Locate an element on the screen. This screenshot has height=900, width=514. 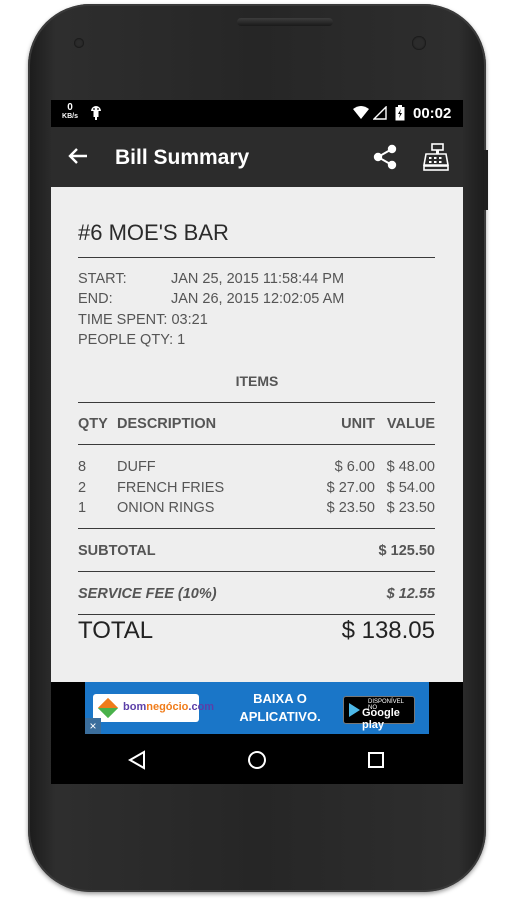
subtotal-label: SUBTOTAL is located at coordinates (117, 551).